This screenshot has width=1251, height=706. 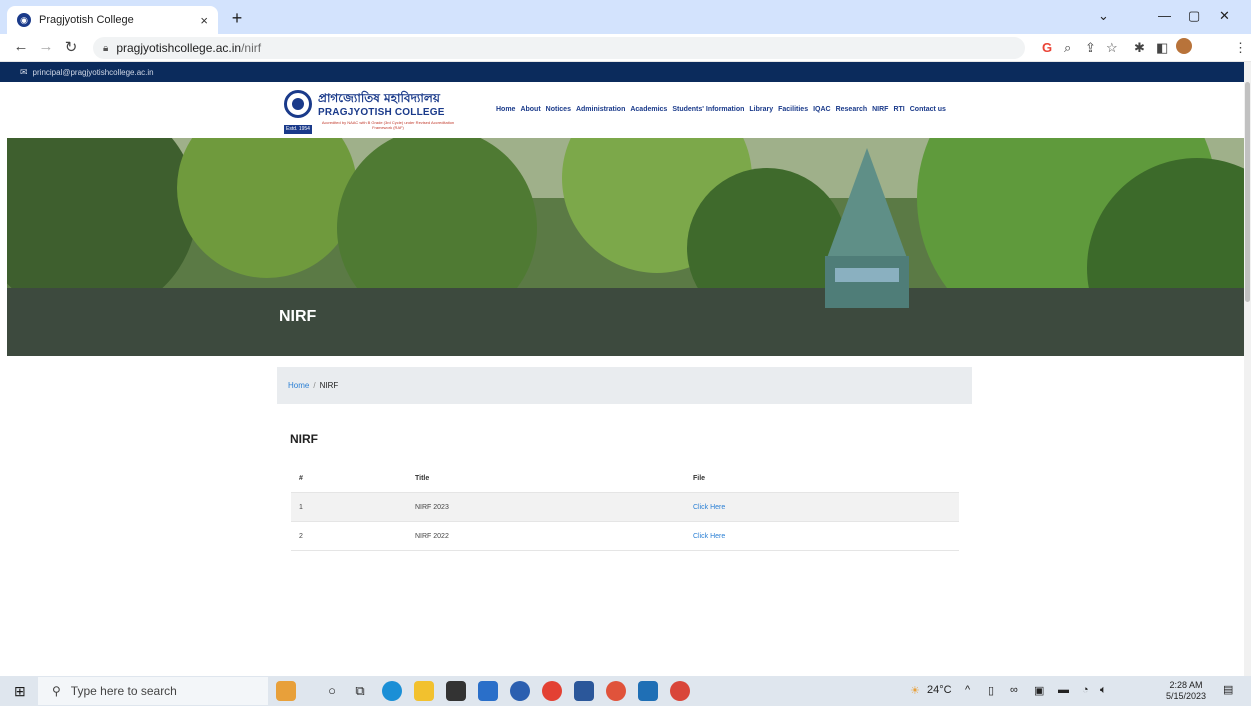 What do you see at coordinates (1063, 690) in the screenshot?
I see `battery-icon: ▬` at bounding box center [1063, 690].